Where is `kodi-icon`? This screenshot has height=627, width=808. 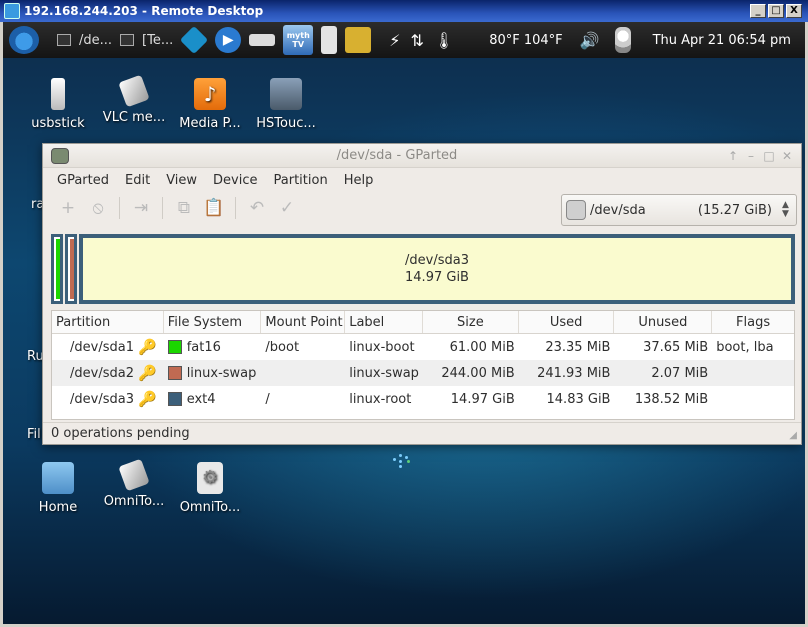
kodi-icon is located at coordinates (194, 40).